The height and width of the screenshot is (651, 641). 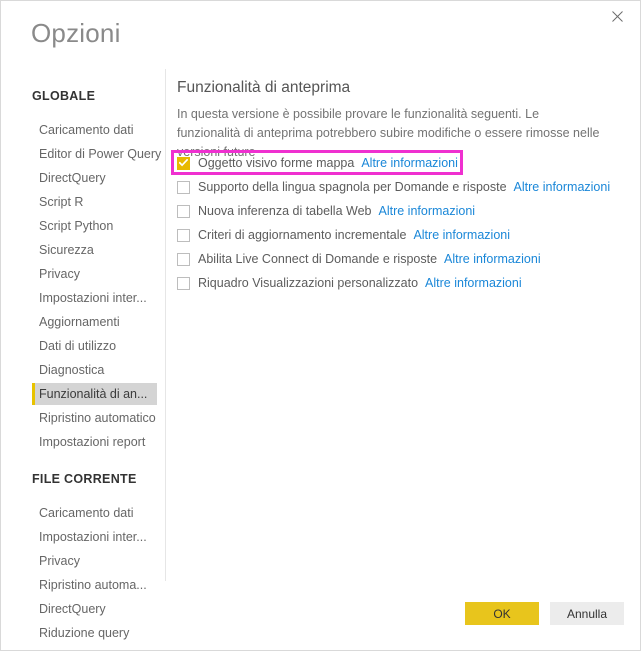 I want to click on sidebar-item-label: Sicurezza, so click(x=66, y=250).